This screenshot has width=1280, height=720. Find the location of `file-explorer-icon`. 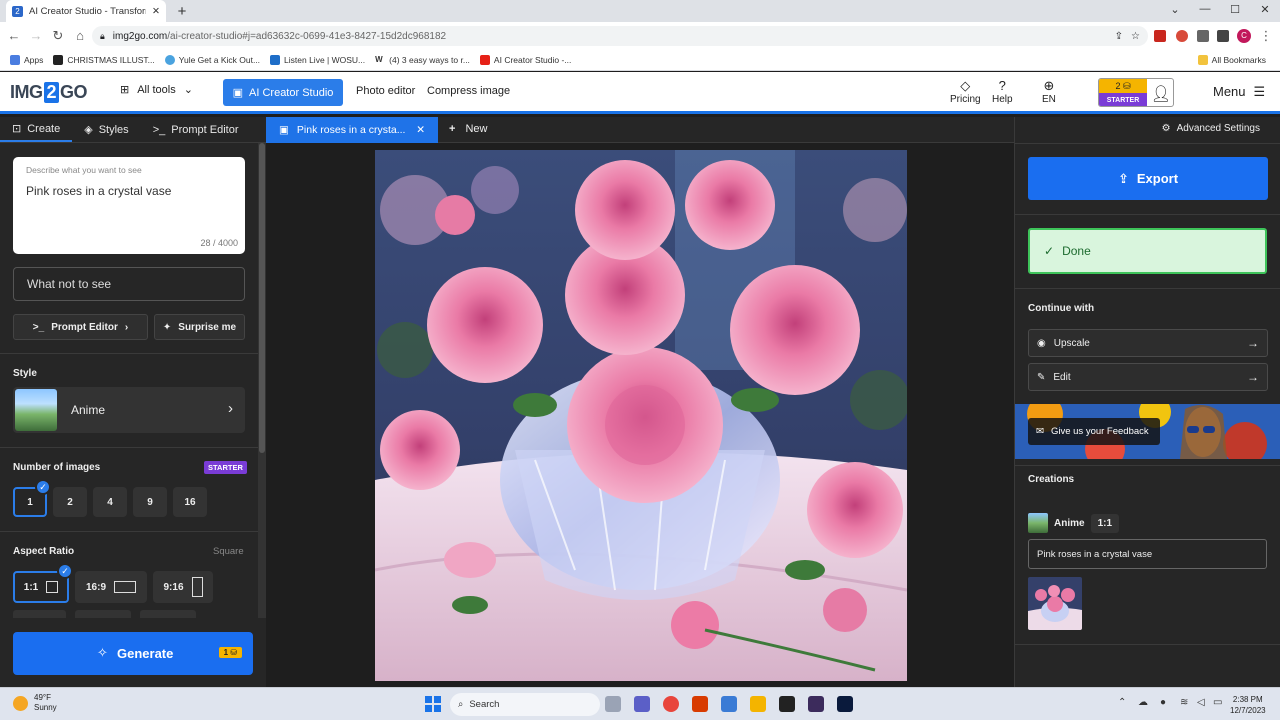

file-explorer-icon is located at coordinates (758, 704).